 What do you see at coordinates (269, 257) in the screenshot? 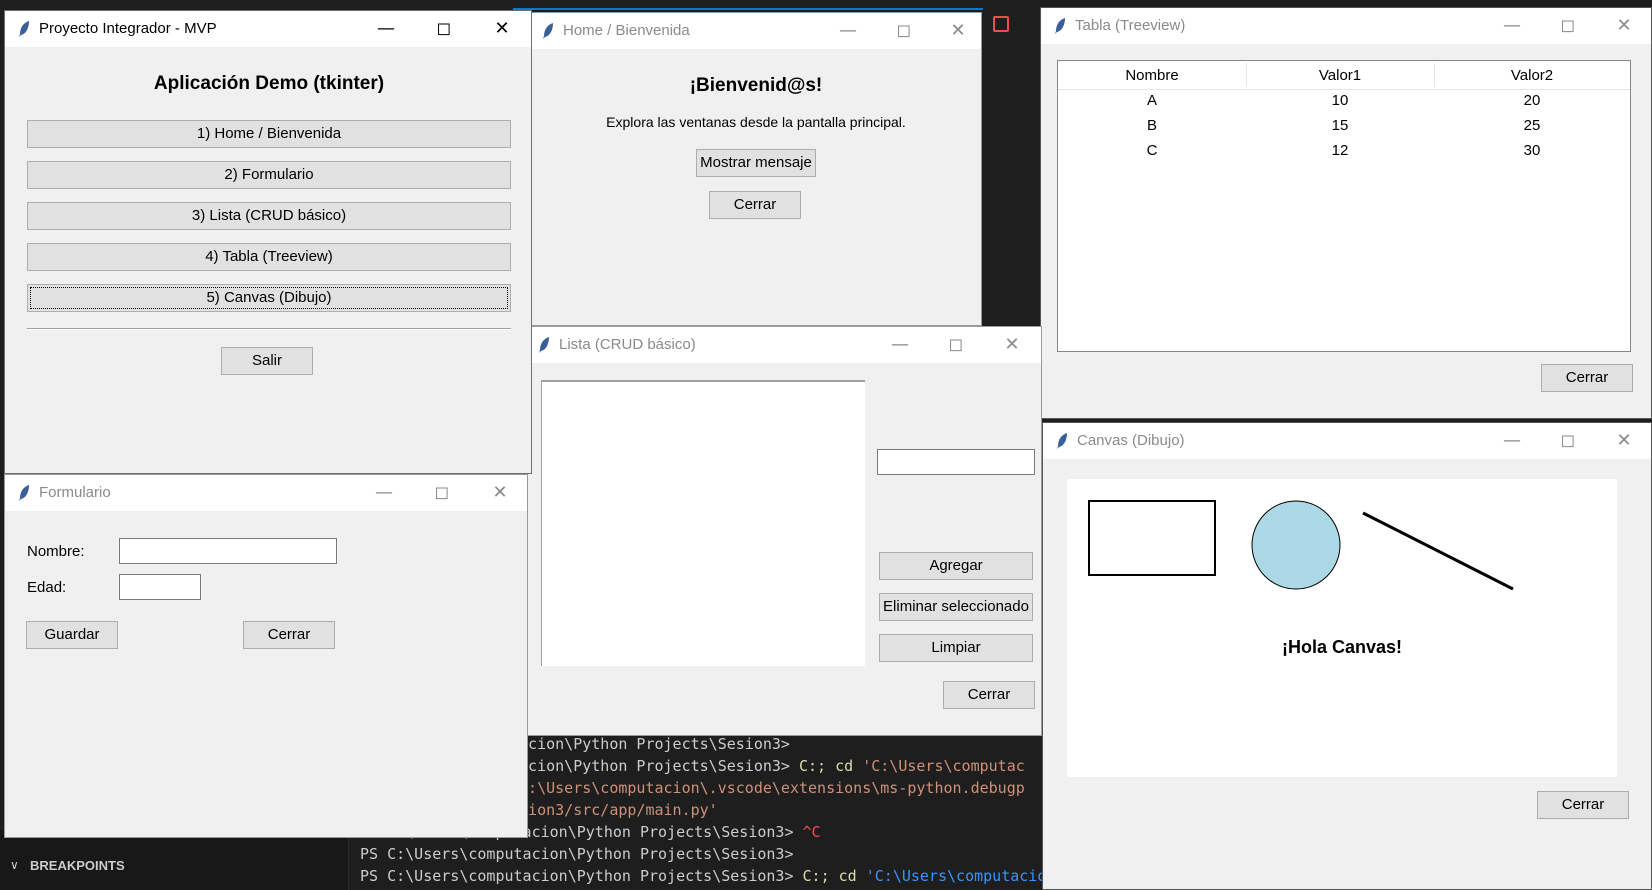
I see `table-button: 4) Tabla (Treeview)` at bounding box center [269, 257].